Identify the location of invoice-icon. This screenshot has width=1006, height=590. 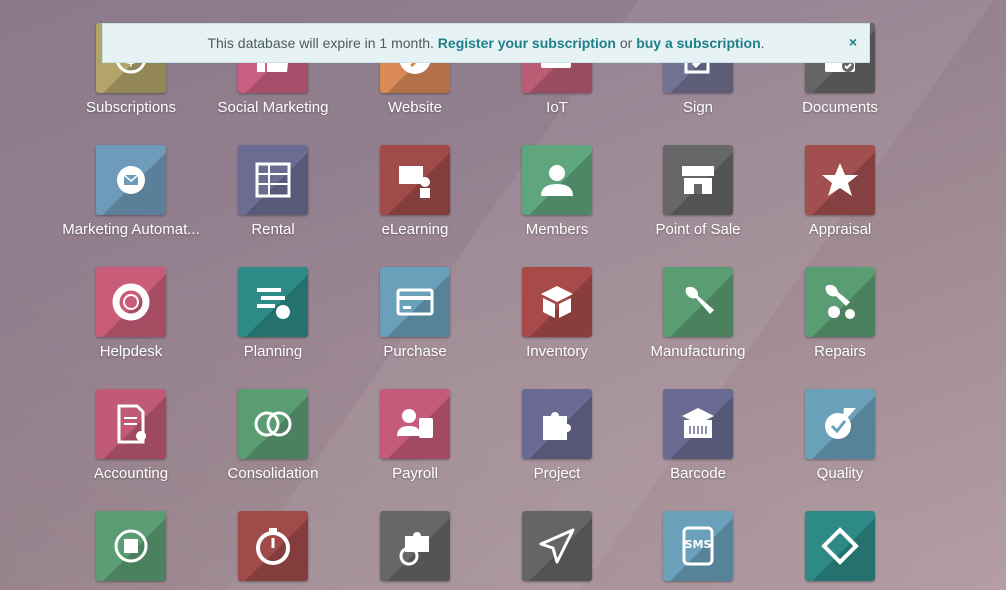
(131, 424).